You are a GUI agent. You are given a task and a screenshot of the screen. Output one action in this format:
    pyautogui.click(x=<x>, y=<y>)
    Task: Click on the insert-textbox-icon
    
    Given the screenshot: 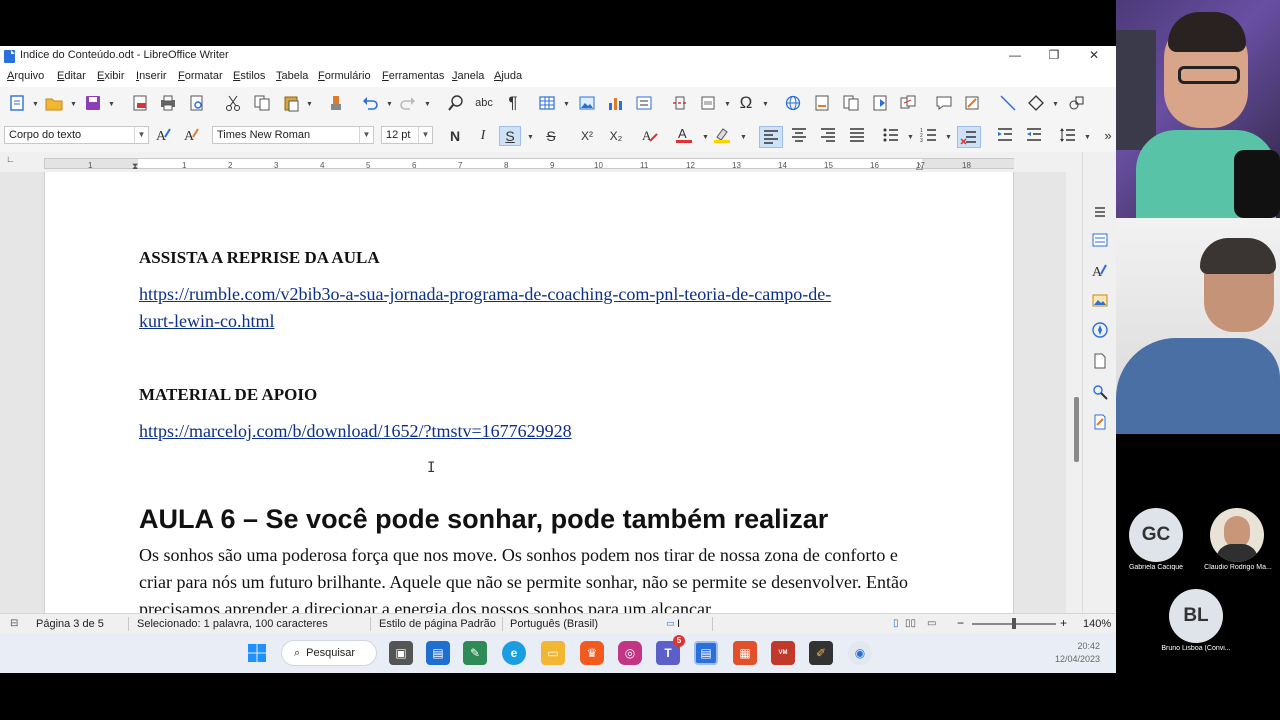 What is the action you would take?
    pyautogui.click(x=644, y=103)
    